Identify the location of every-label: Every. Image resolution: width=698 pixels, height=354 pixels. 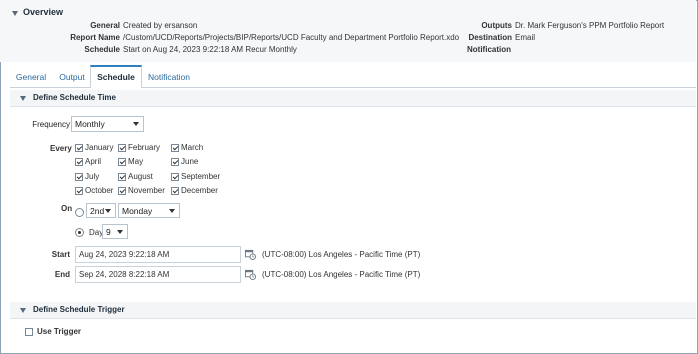
(61, 148).